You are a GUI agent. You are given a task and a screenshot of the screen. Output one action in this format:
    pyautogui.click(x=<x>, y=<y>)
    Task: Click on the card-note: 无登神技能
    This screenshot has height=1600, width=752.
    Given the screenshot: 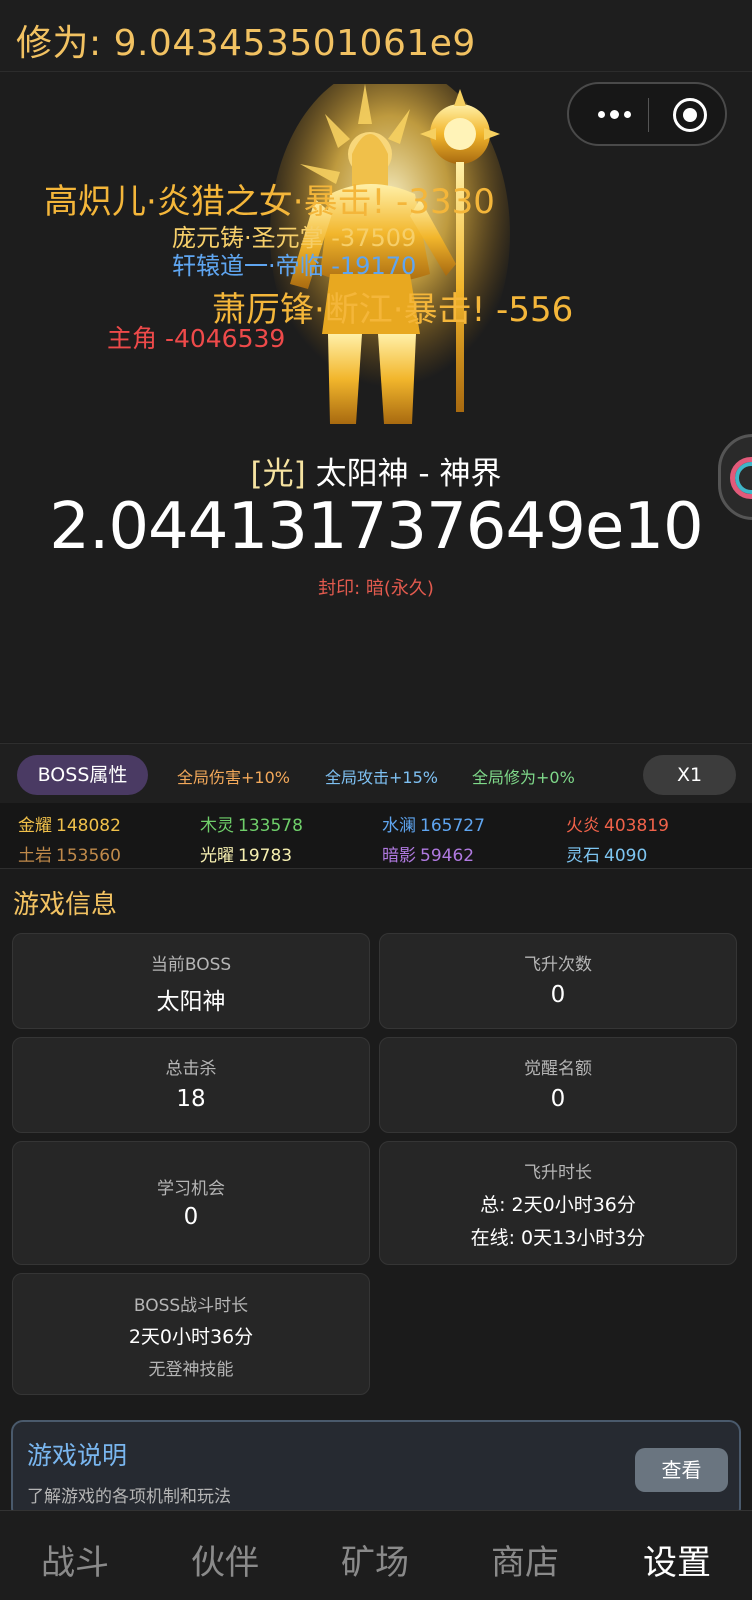 What is the action you would take?
    pyautogui.click(x=191, y=1370)
    